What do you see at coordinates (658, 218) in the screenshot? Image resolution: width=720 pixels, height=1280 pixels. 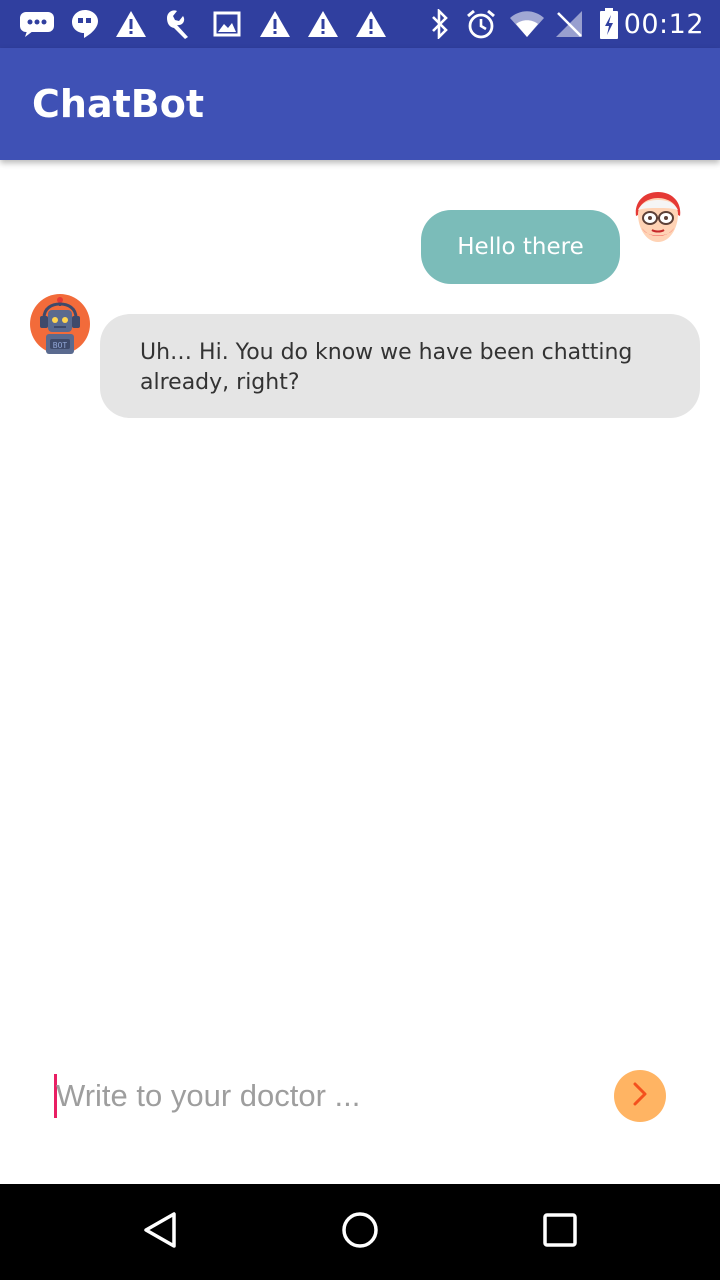 I see `grandma-avatar-icon` at bounding box center [658, 218].